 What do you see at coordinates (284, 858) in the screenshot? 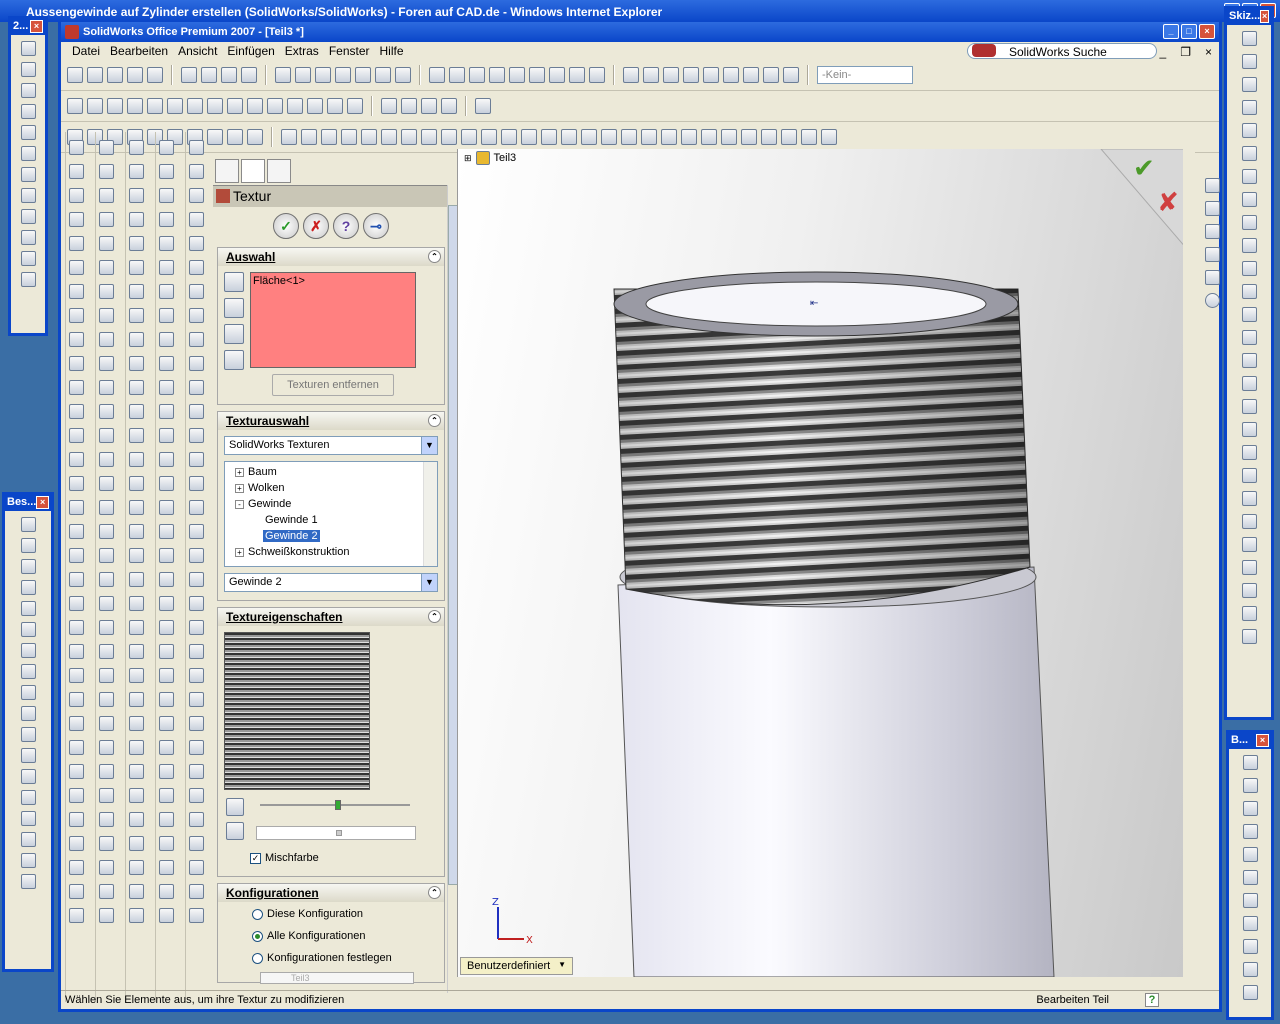
I see `blend-option: ✓ Mischfarbe` at bounding box center [284, 858].